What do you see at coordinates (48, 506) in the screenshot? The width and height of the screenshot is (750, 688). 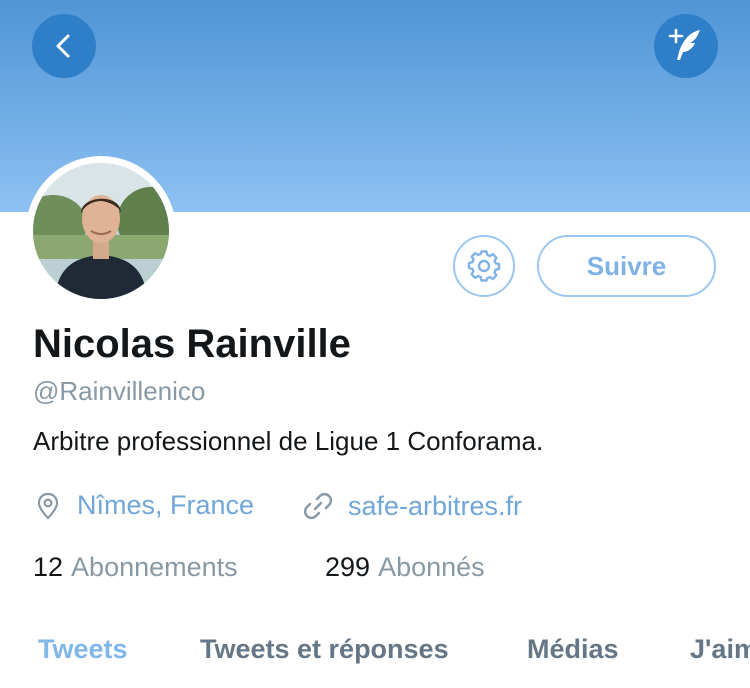 I see `location-pin-icon` at bounding box center [48, 506].